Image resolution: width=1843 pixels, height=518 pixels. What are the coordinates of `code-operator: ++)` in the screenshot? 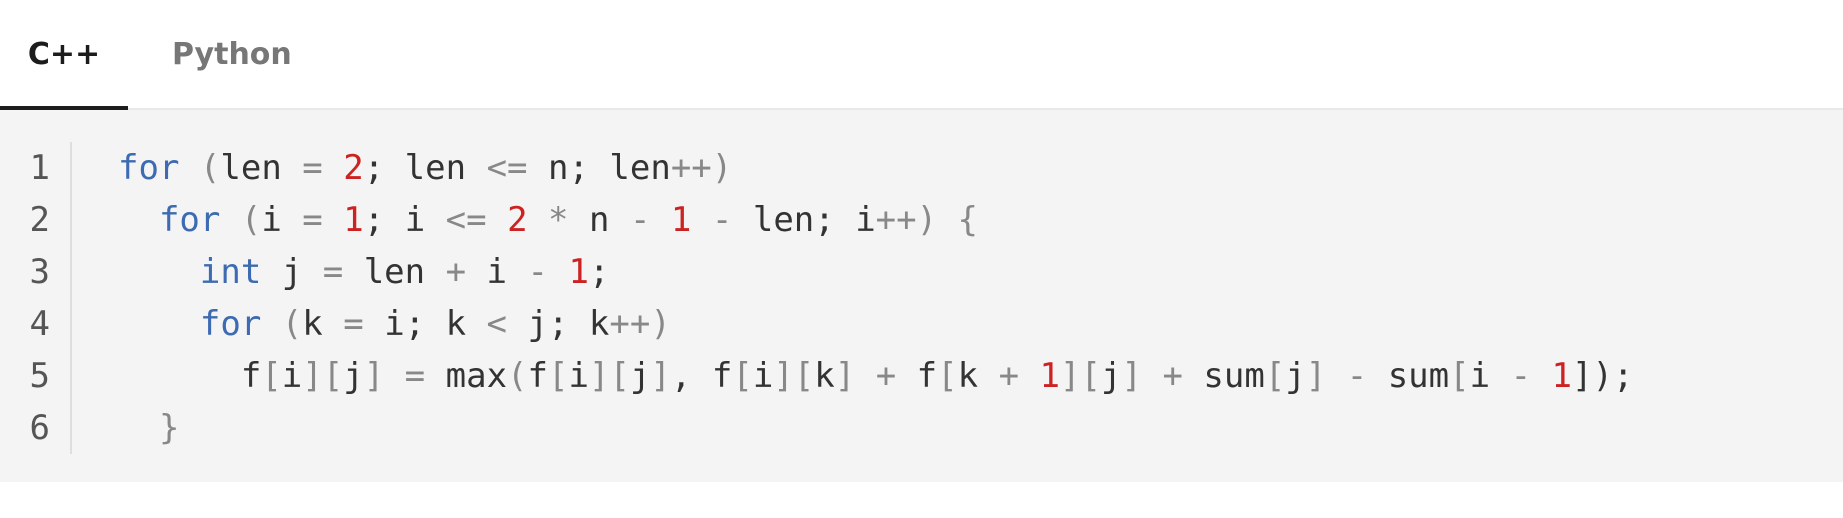 It's located at (701, 168).